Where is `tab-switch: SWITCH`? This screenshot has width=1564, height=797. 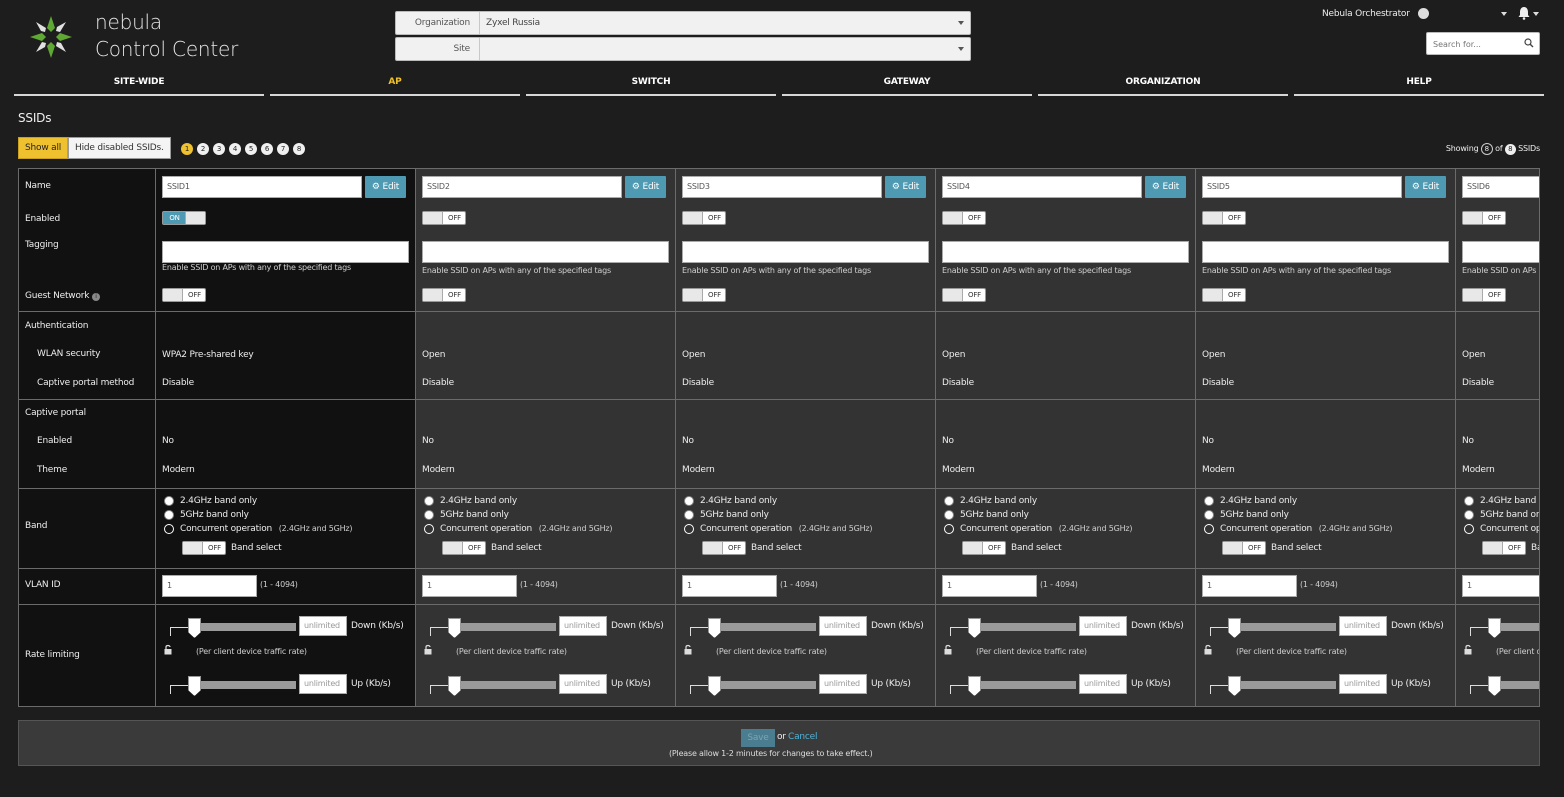
tab-switch: SWITCH is located at coordinates (651, 85).